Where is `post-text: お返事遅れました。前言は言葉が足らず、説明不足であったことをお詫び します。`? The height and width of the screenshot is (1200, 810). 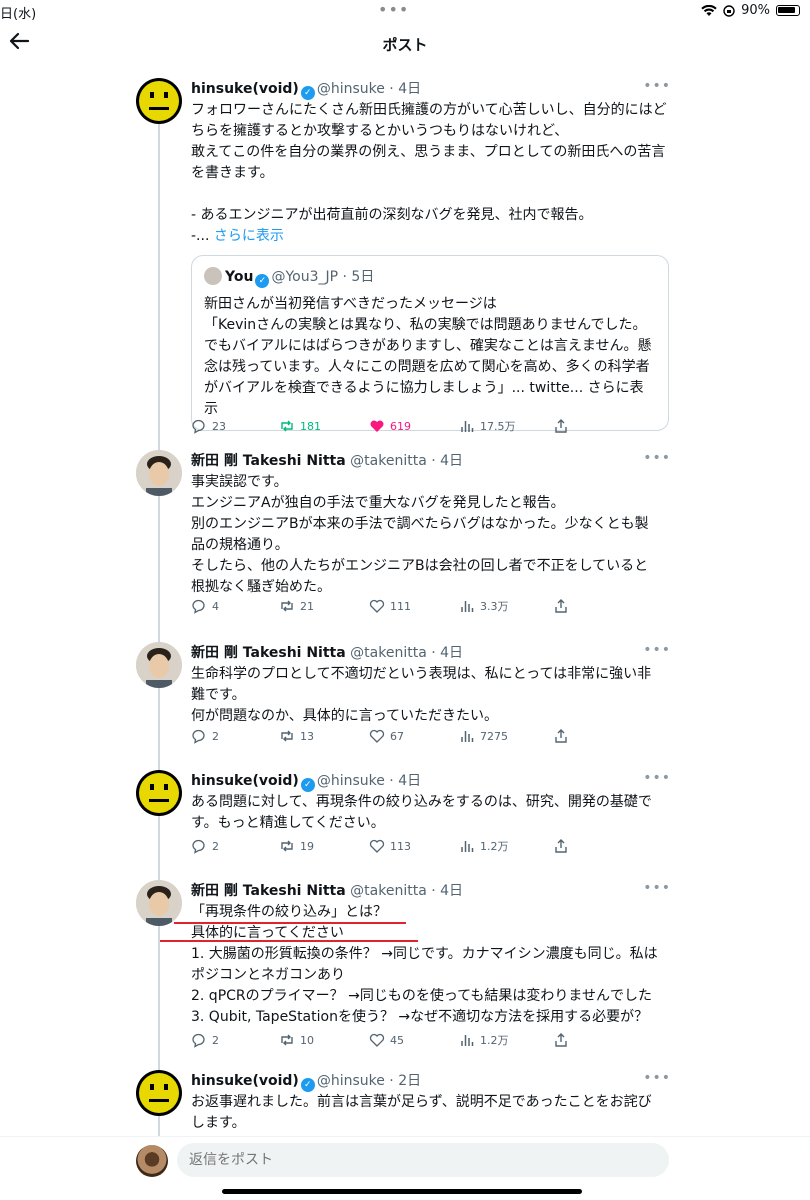 post-text: お返事遅れました。前言は言葉が足らず、説明不足であったことをお詫び します。 is located at coordinates (421, 1112).